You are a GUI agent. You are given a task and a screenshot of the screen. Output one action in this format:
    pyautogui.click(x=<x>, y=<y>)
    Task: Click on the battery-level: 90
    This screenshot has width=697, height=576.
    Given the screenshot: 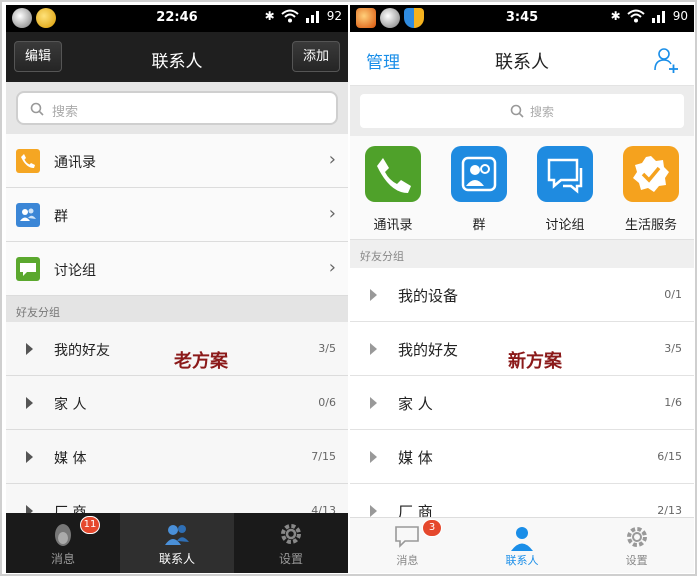 What is the action you would take?
    pyautogui.click(x=680, y=16)
    